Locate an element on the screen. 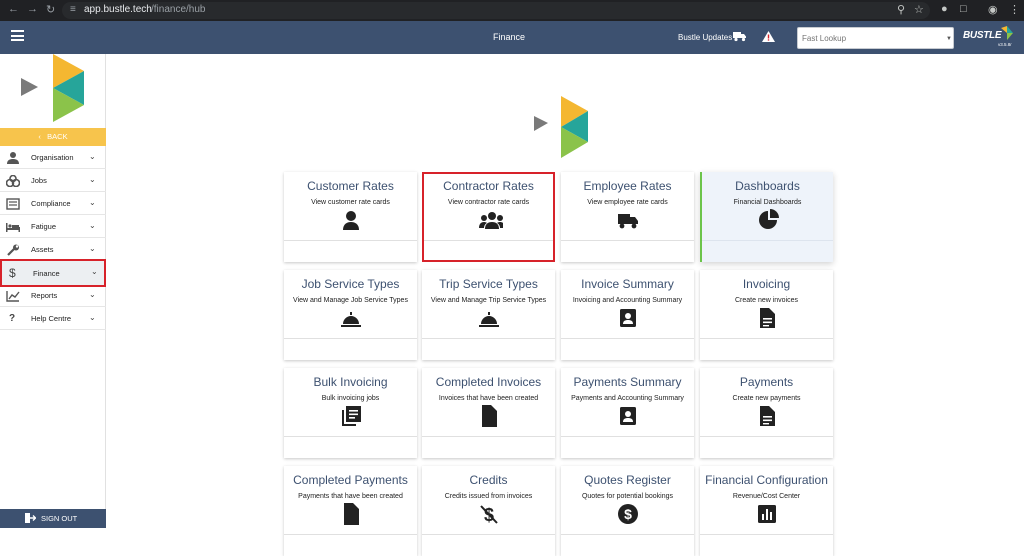 The width and height of the screenshot is (1024, 556). chart-line-icon is located at coordinates (13, 296).